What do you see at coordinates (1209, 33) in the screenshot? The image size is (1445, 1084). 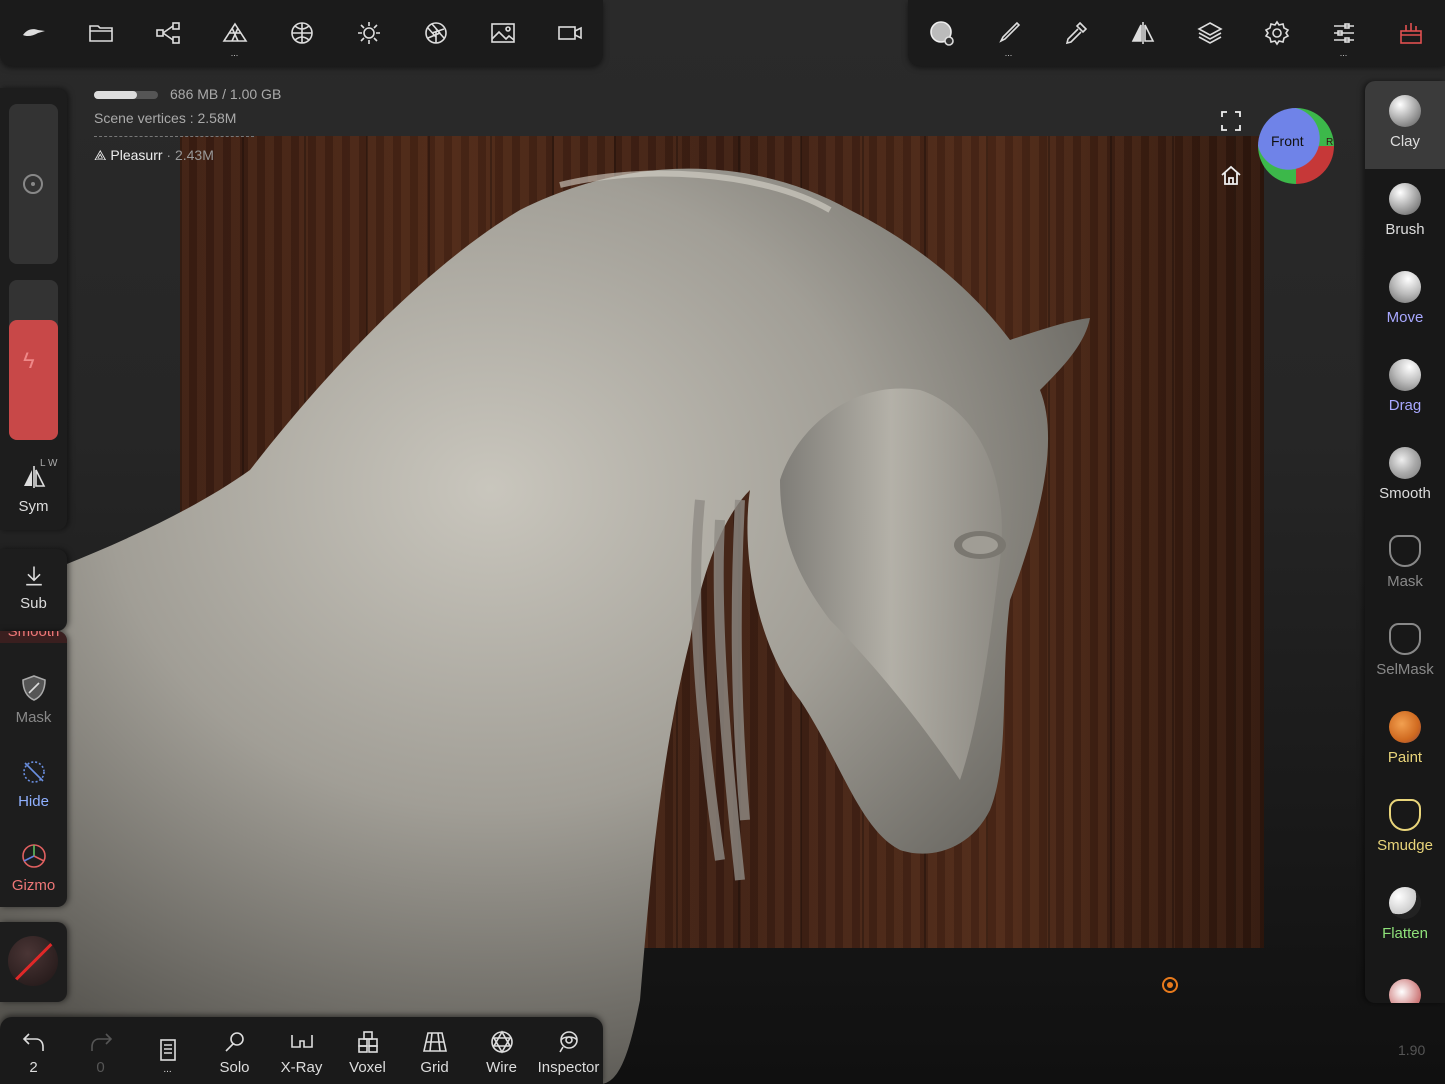 I see `layers-icon` at bounding box center [1209, 33].